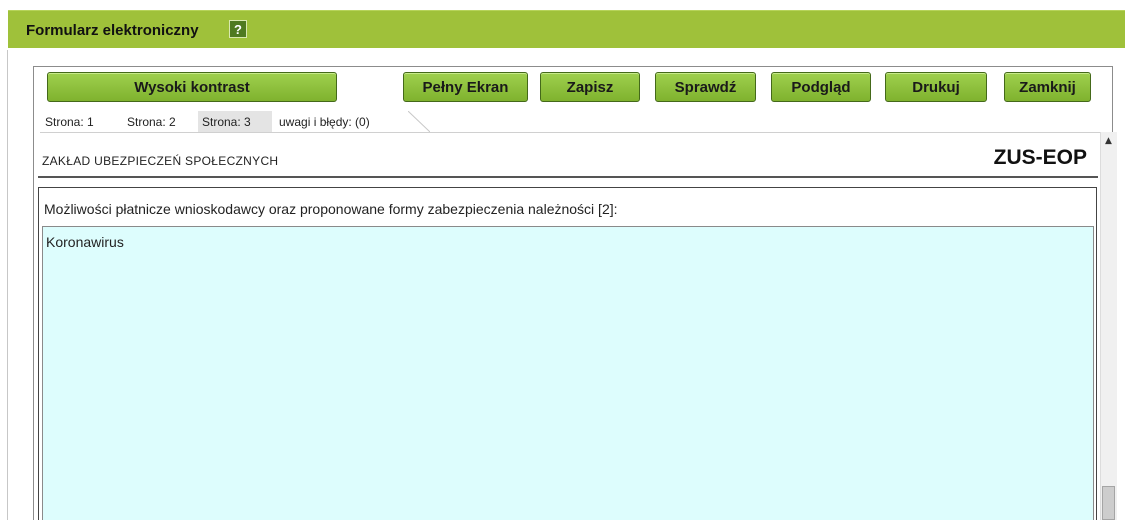  What do you see at coordinates (226, 121) in the screenshot?
I see `tab-label: Strona: 3` at bounding box center [226, 121].